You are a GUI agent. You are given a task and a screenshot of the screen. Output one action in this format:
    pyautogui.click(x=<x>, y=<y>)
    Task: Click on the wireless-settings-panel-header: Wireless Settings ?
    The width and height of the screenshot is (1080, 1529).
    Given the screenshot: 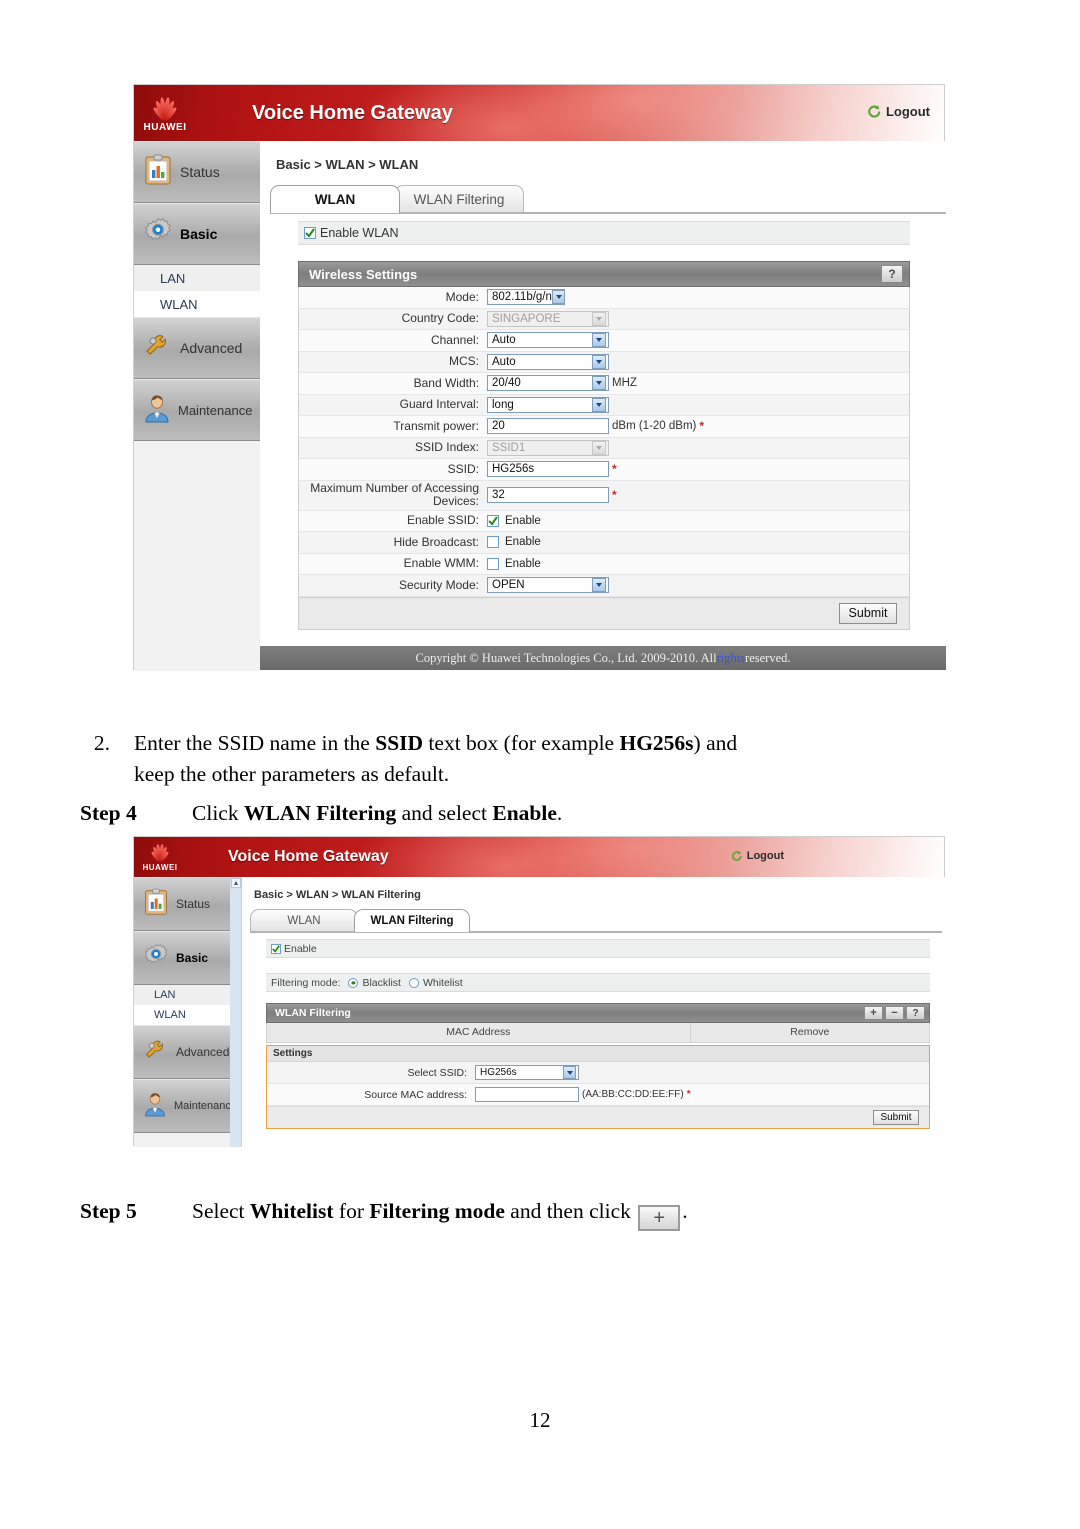 What is the action you would take?
    pyautogui.click(x=604, y=274)
    